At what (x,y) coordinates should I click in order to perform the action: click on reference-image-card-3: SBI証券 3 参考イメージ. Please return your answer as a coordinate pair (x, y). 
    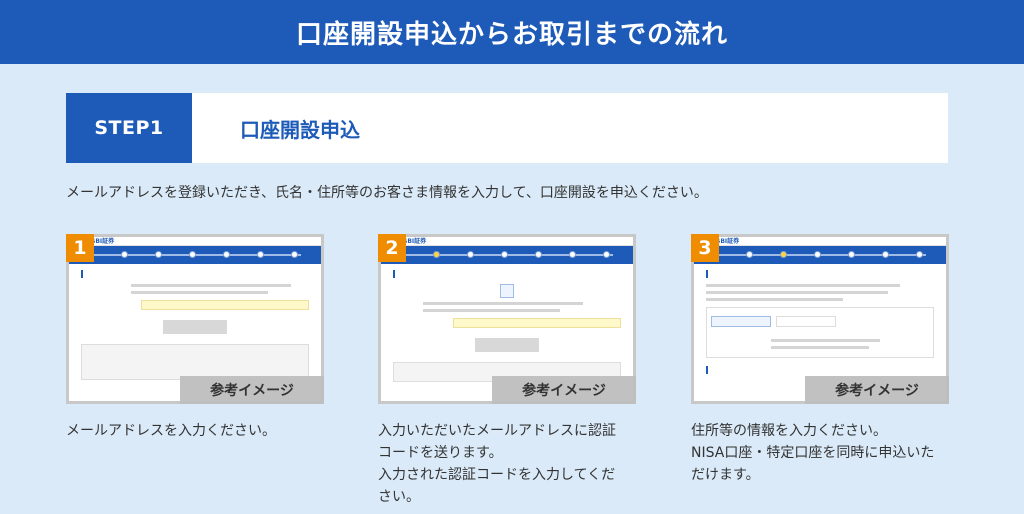
    Looking at the image, I should click on (820, 319).